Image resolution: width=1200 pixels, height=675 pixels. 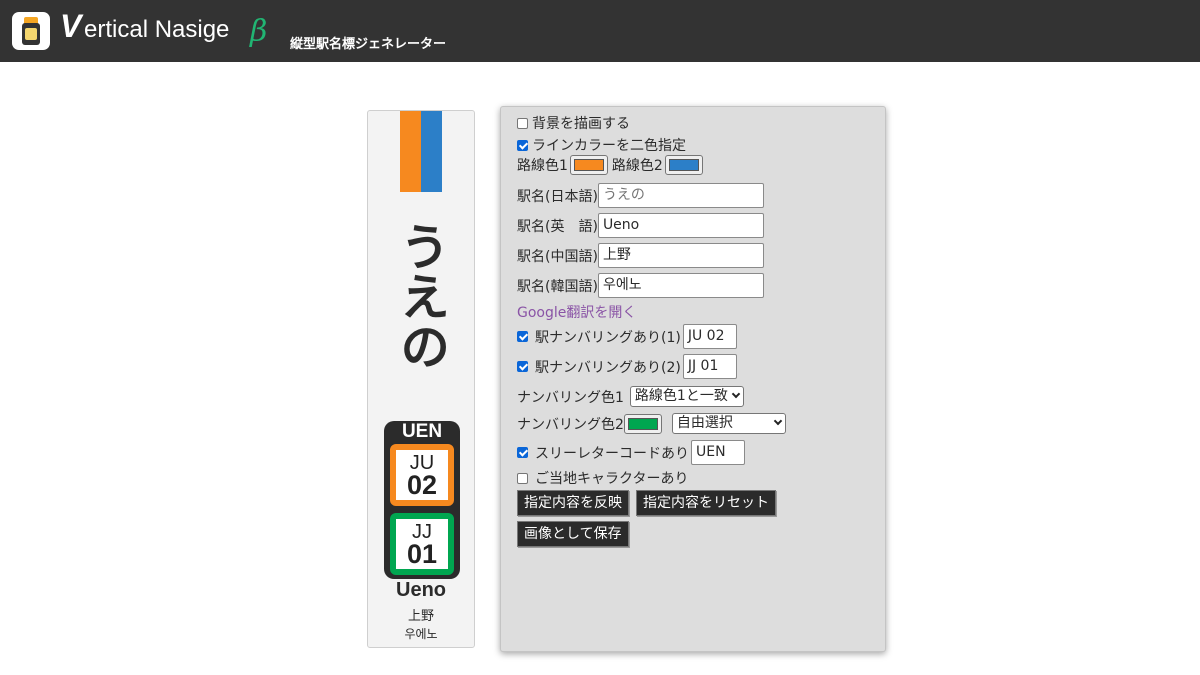 What do you see at coordinates (422, 485) in the screenshot?
I see `numbering-1-number: 02` at bounding box center [422, 485].